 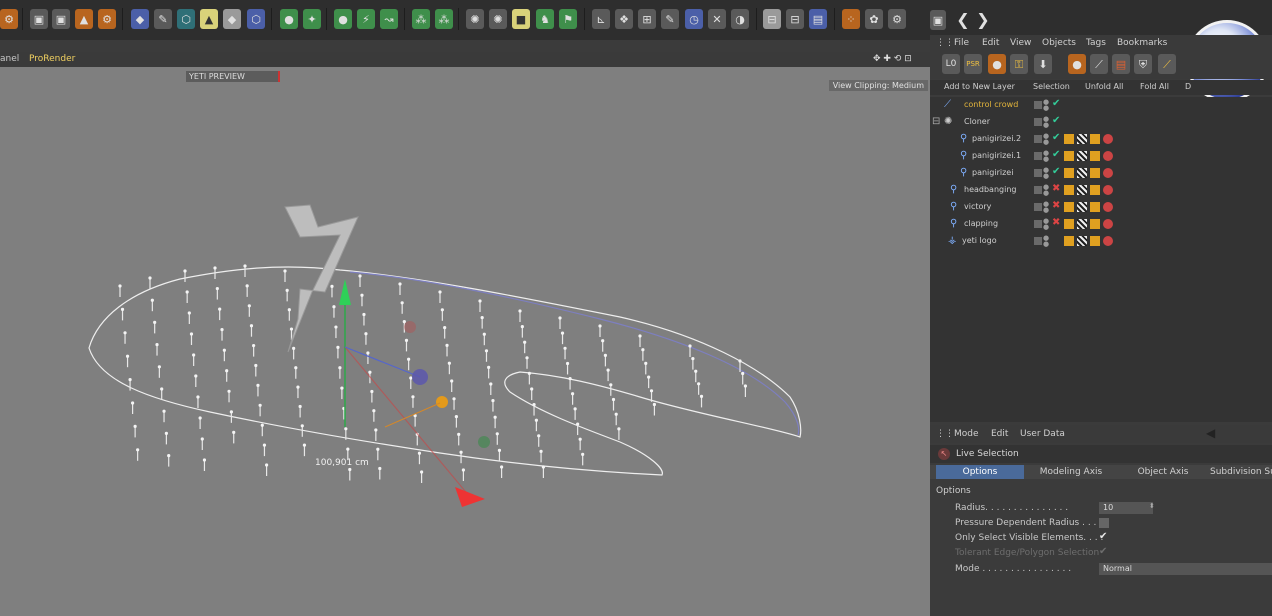 What do you see at coordinates (1101, 139) in the screenshot?
I see `list-item: ⚲ panigirizei.2 ● ● ✔` at bounding box center [1101, 139].